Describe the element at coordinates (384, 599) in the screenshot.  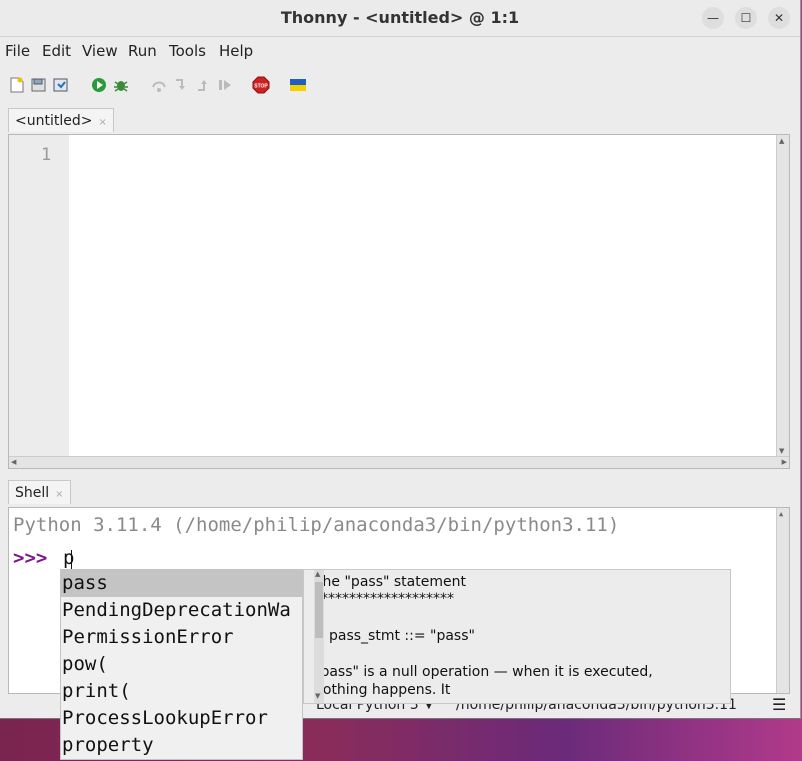
I see `doc-underline: ********************` at that location.